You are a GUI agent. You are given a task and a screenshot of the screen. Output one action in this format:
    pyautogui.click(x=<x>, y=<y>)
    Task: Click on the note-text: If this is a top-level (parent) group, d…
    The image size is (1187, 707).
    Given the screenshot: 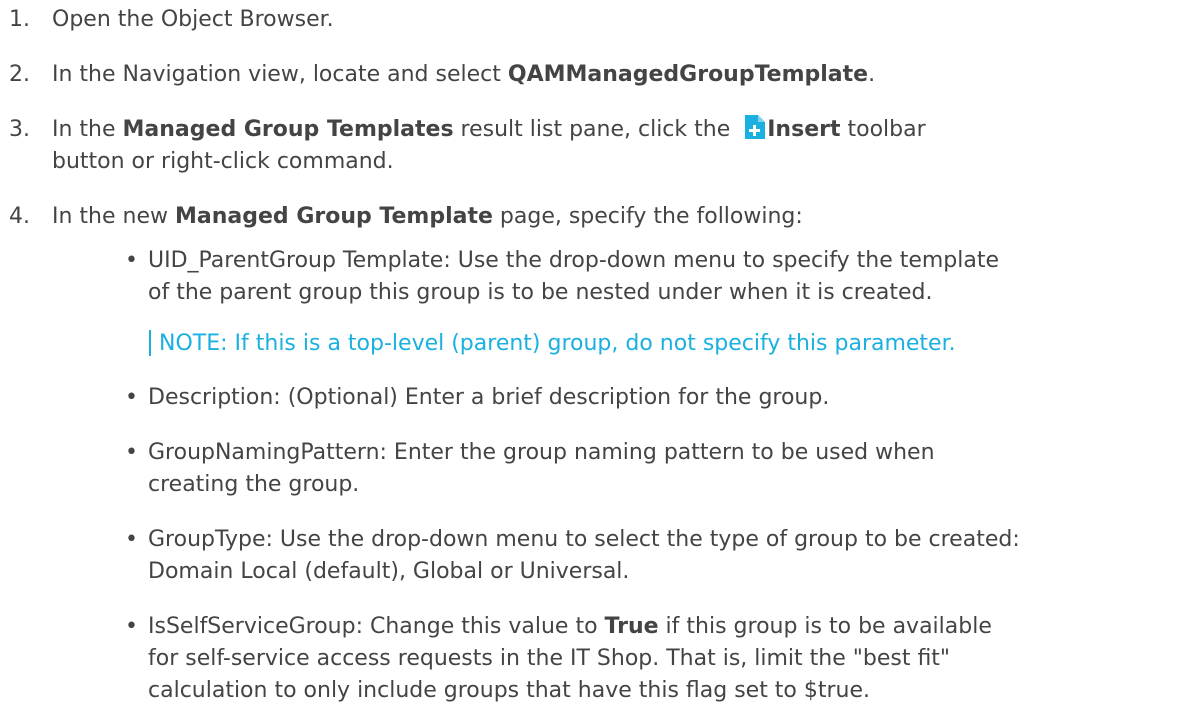 What is the action you would take?
    pyautogui.click(x=591, y=343)
    